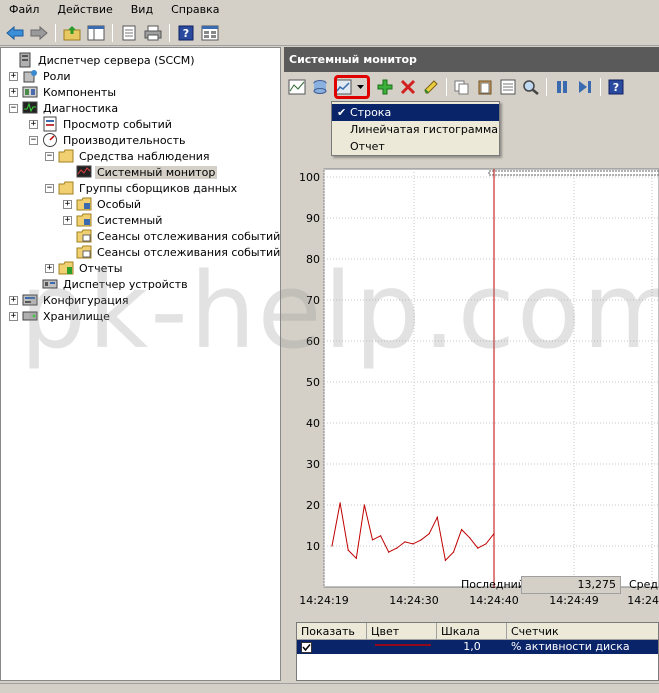 This screenshot has height=693, width=659. What do you see at coordinates (424, 129) in the screenshot?
I see `graph-type-option-label: Линейчатая гистограмма` at bounding box center [424, 129].